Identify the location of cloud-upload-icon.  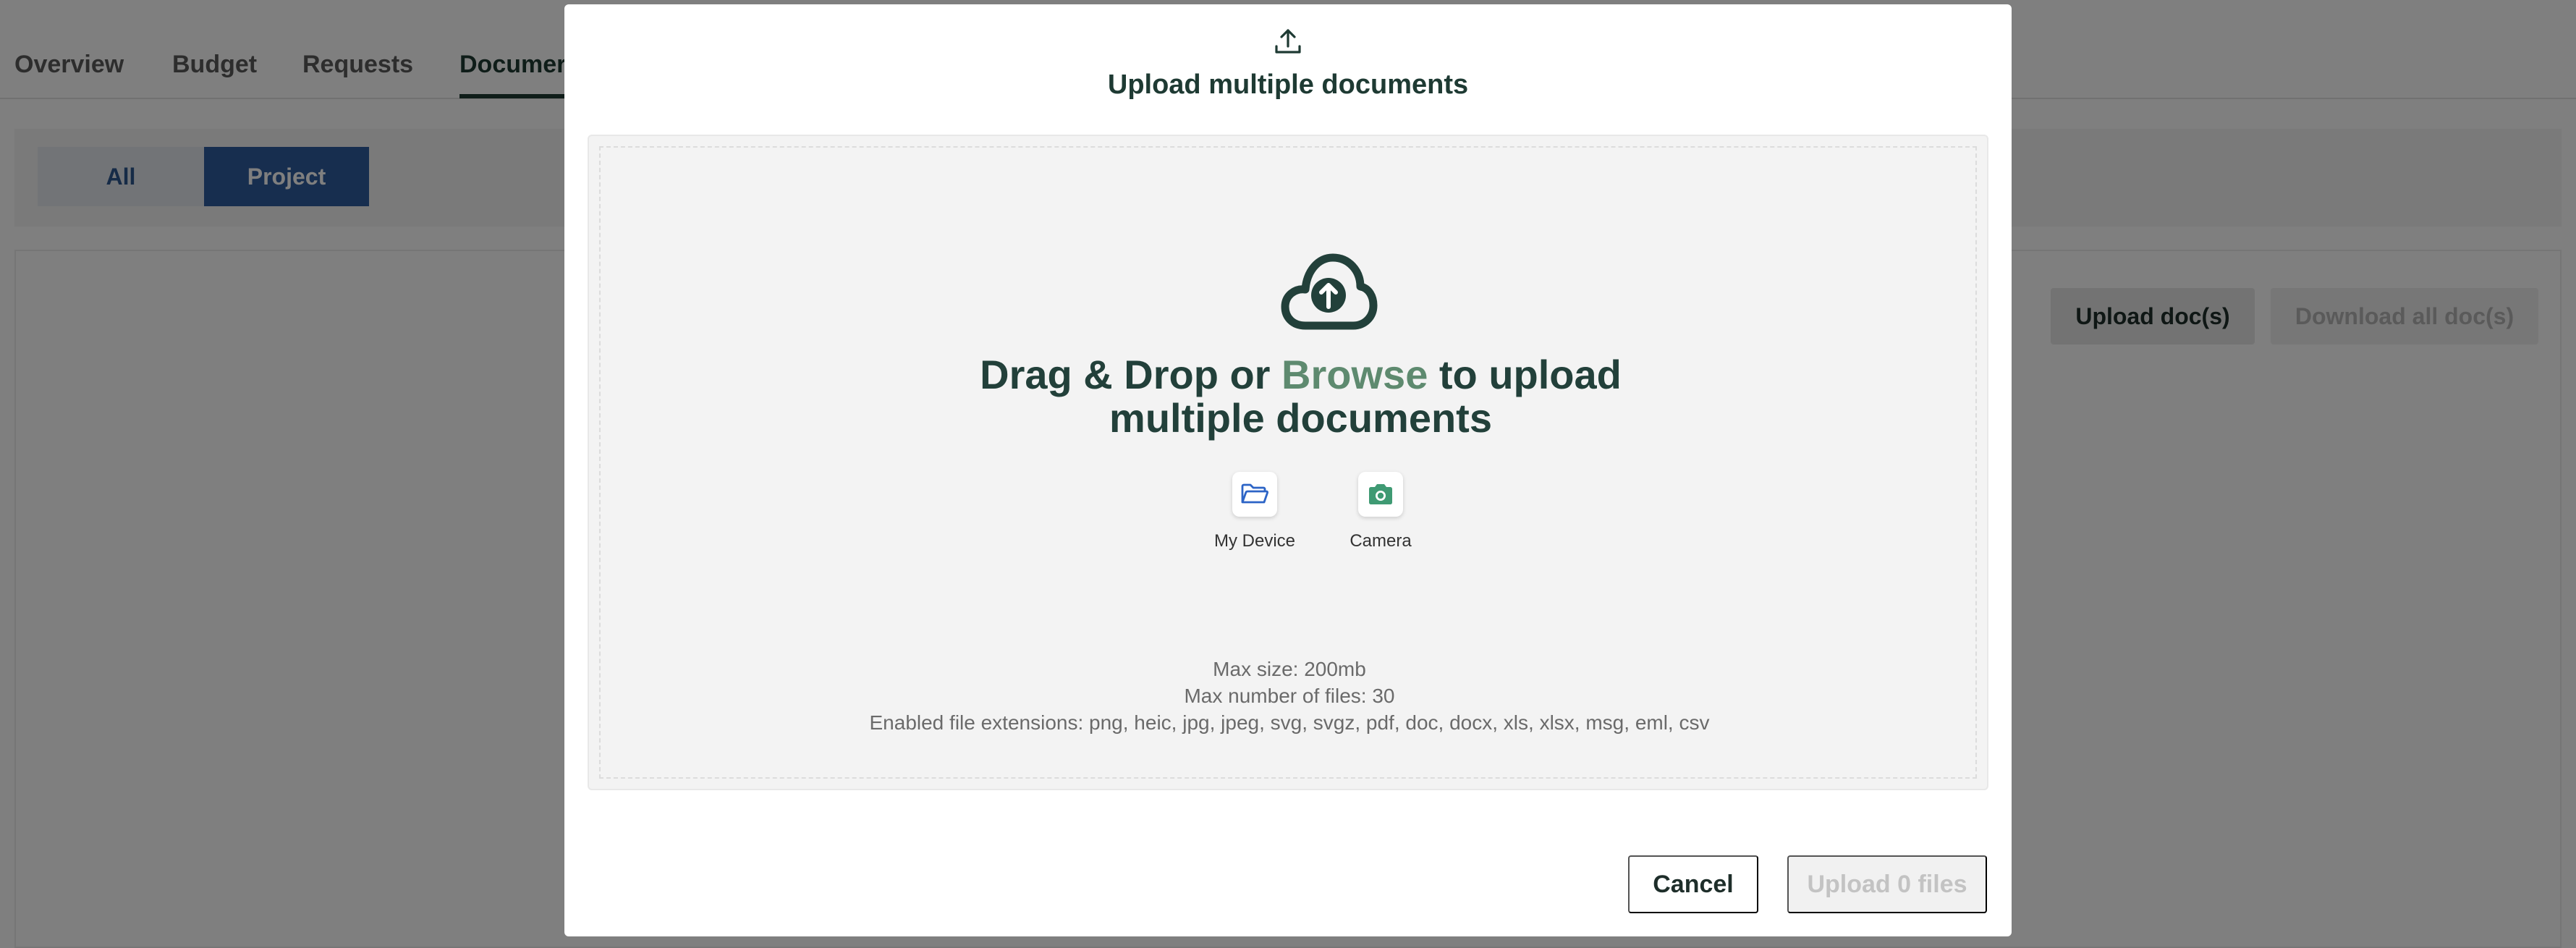
(1329, 291).